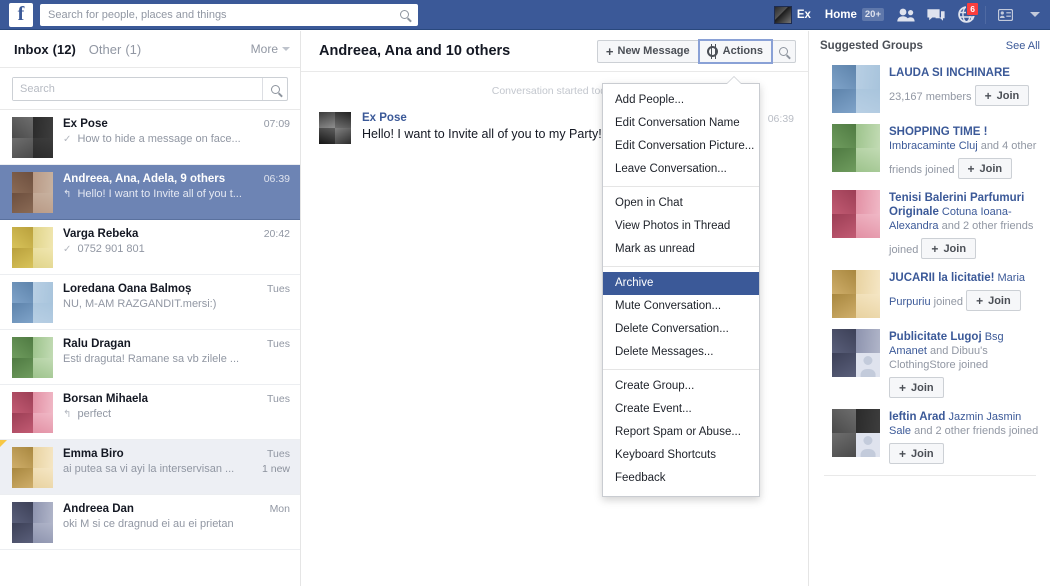 The height and width of the screenshot is (586, 1050). Describe the element at coordinates (270, 49) in the screenshot. I see `more-dropdown-button: More` at that location.